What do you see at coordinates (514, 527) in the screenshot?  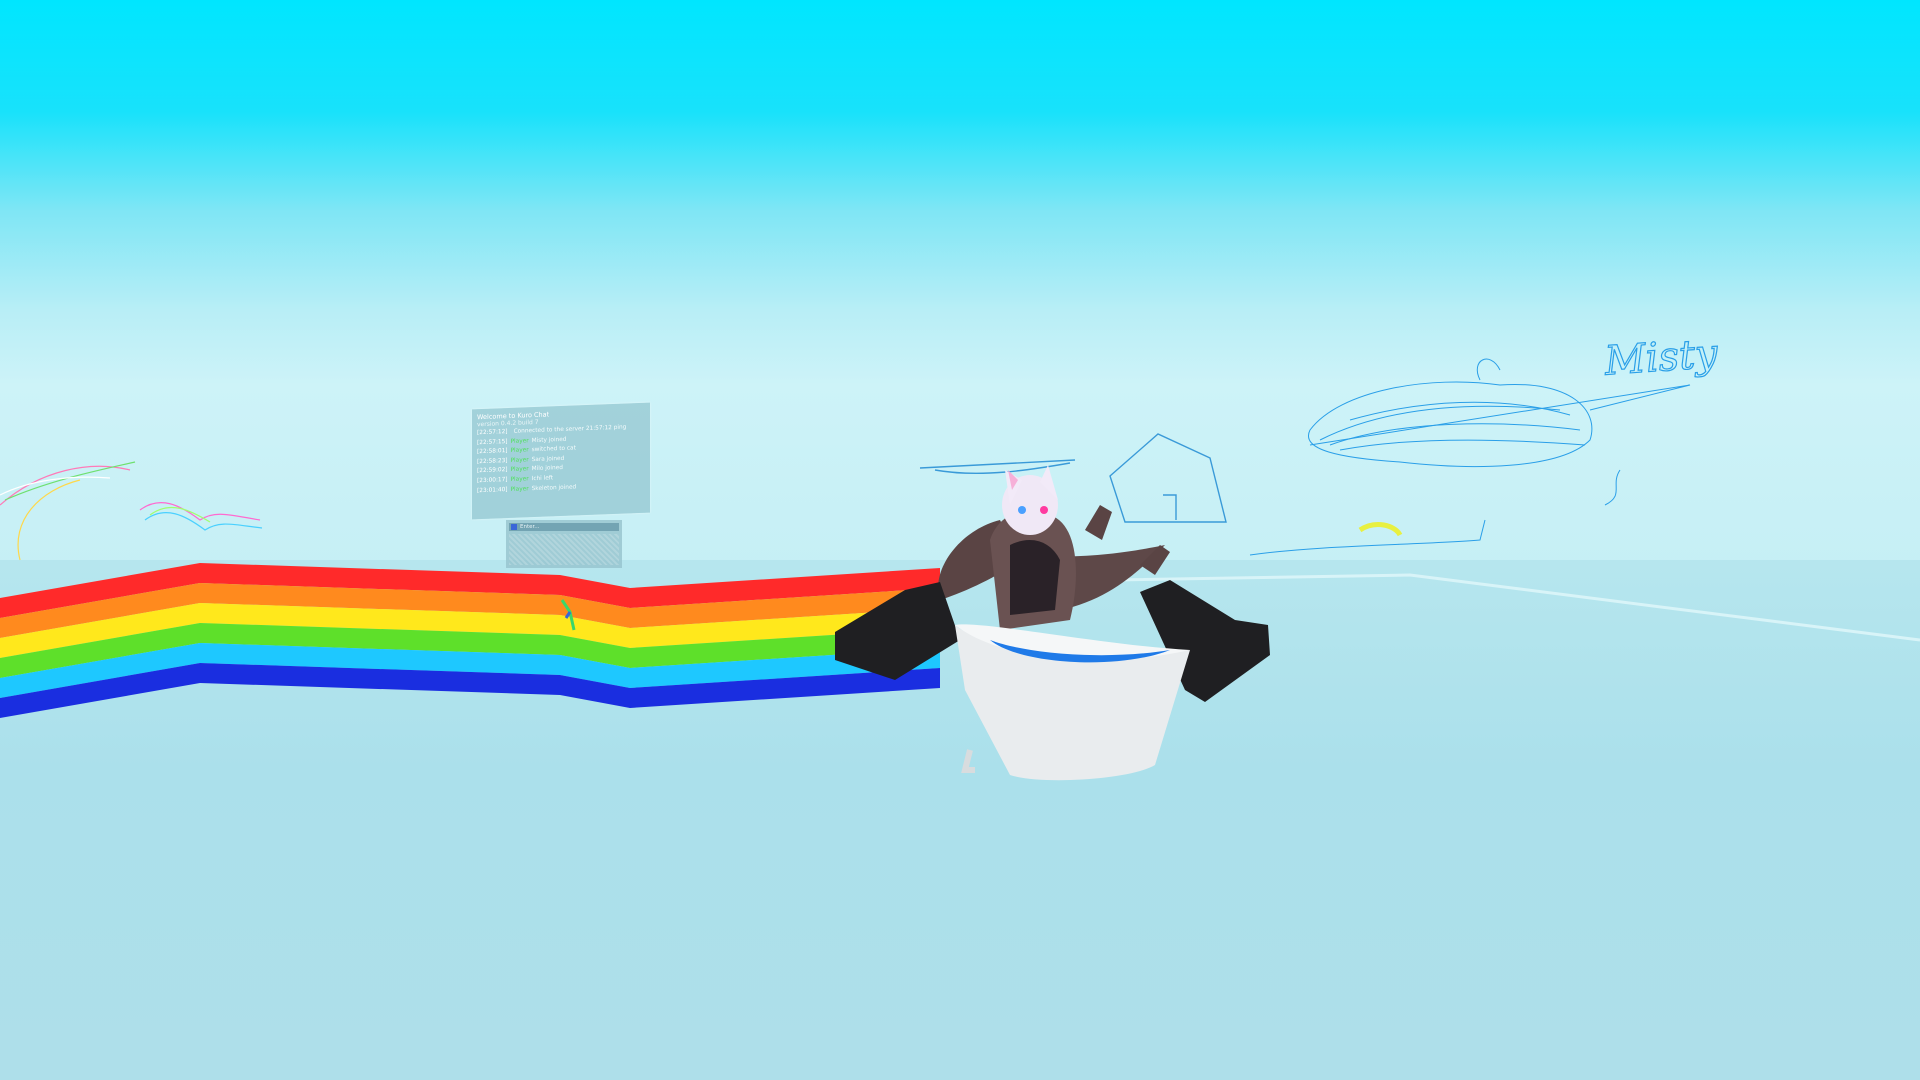 I see `keyboard-icon` at bounding box center [514, 527].